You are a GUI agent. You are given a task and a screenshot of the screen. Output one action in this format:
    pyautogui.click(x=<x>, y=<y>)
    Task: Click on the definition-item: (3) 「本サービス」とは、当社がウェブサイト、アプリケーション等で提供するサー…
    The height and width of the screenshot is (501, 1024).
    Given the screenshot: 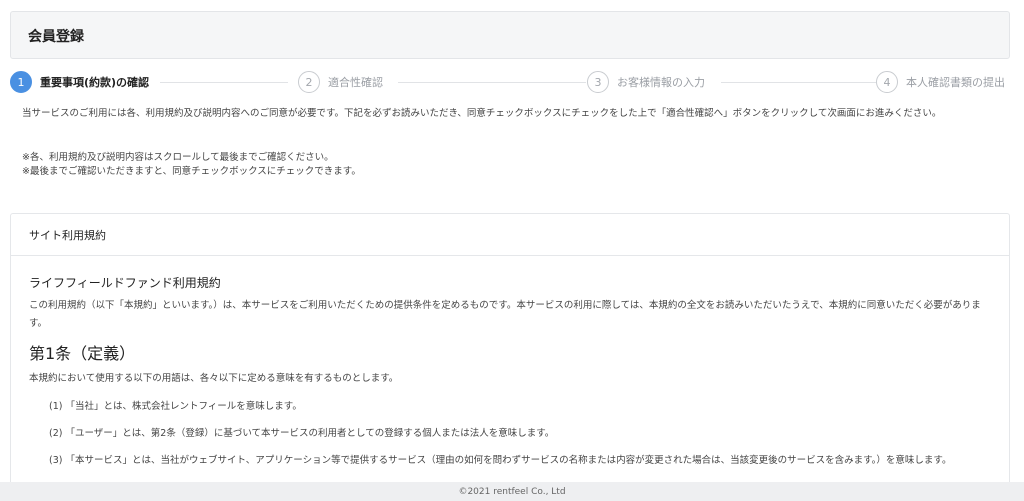 What is the action you would take?
    pyautogui.click(x=500, y=460)
    